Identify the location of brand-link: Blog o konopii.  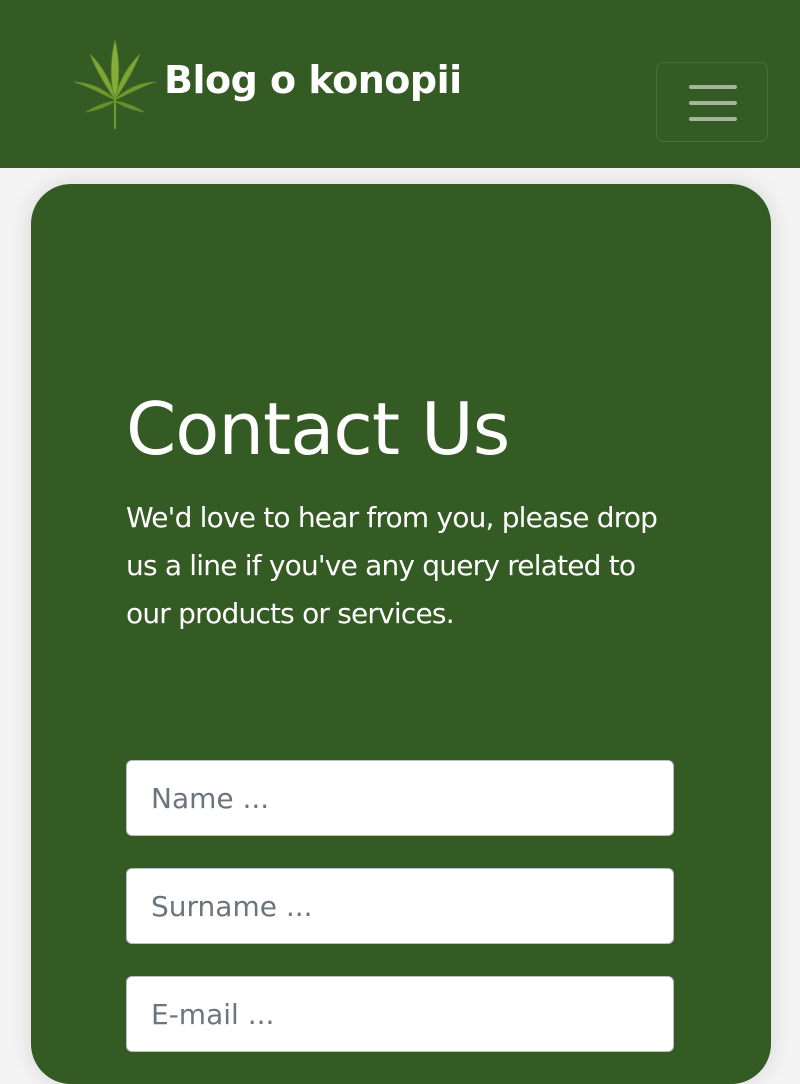
(266, 84).